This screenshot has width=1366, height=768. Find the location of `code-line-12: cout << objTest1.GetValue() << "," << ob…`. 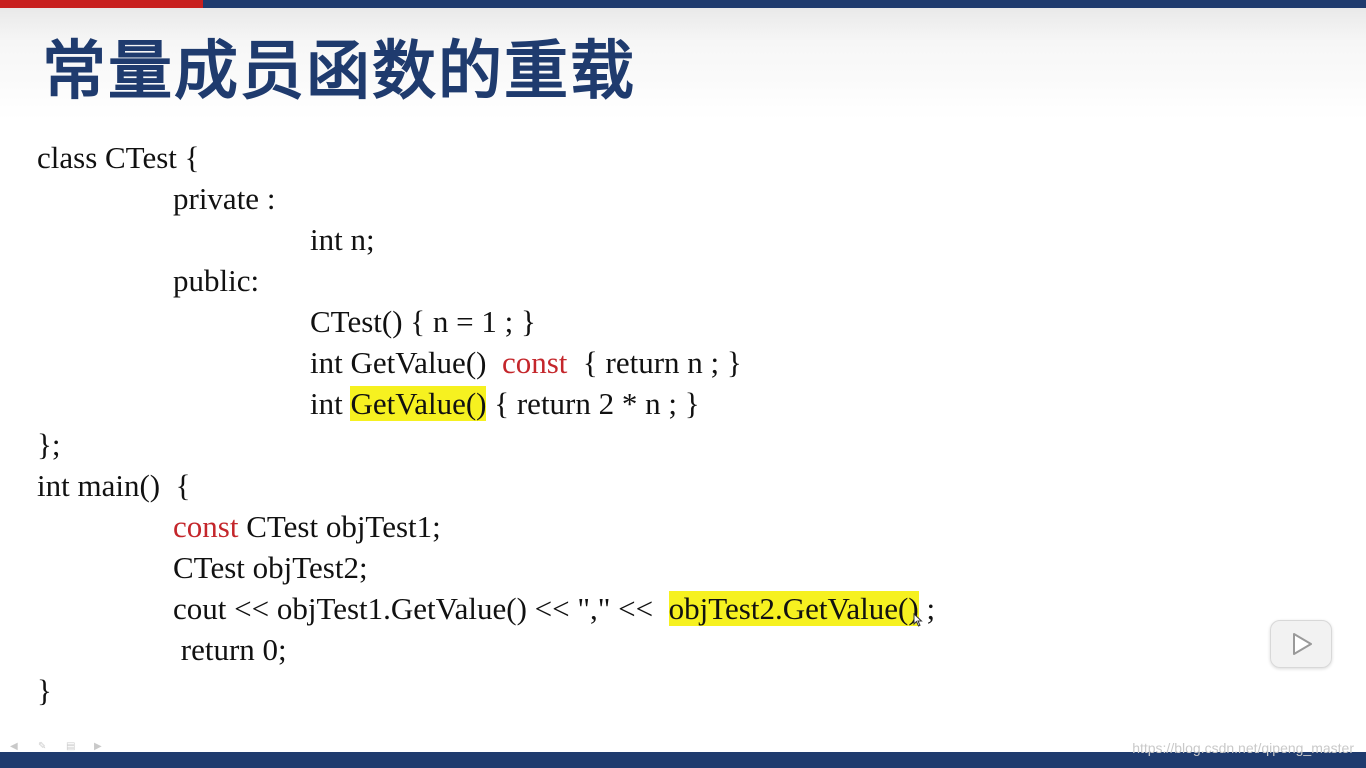

code-line-12: cout << objTest1.GetValue() << "," << ob… is located at coordinates (554, 608).